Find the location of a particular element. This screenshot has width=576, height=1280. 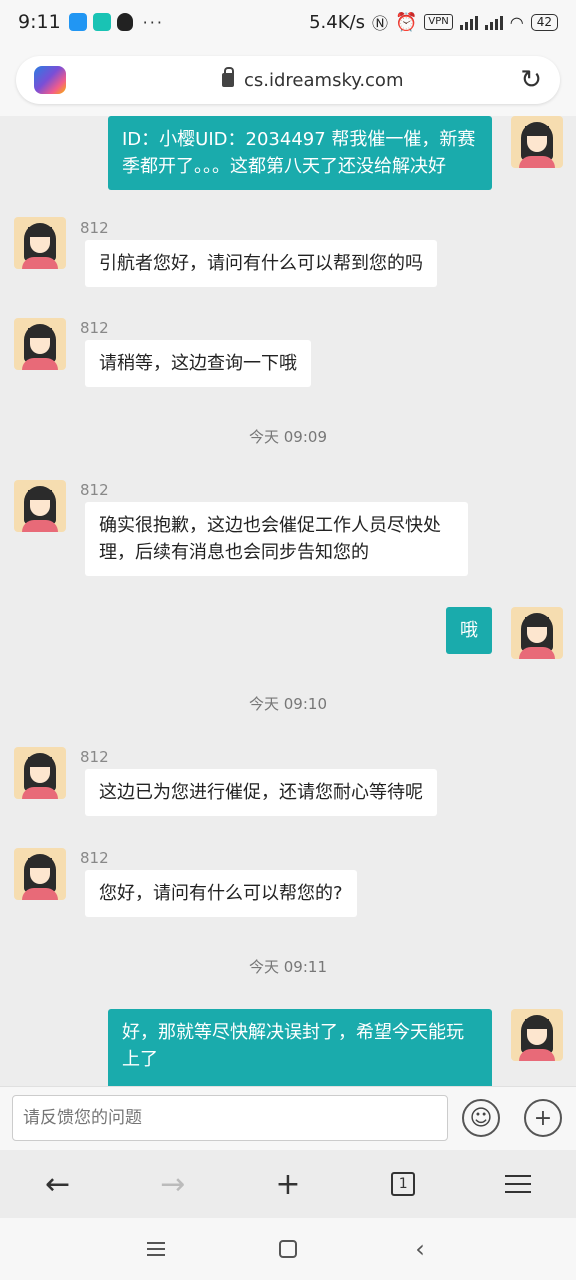

qq-icon is located at coordinates (124, 22).